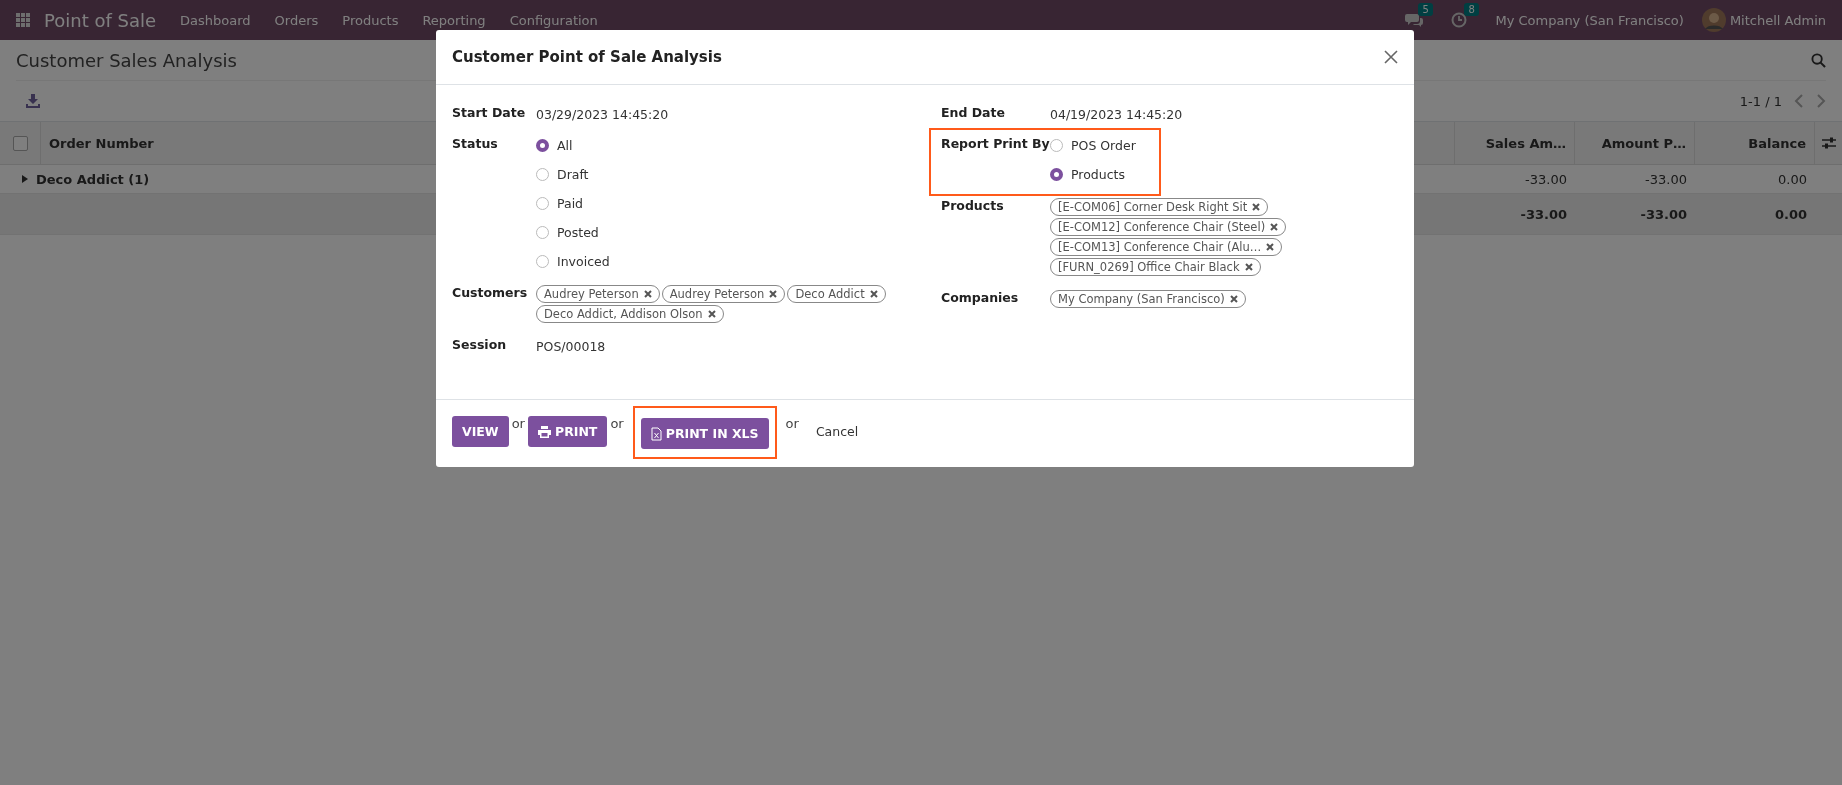 This screenshot has width=1842, height=785. What do you see at coordinates (1425, 9) in the screenshot?
I see `notification-badge: 5` at bounding box center [1425, 9].